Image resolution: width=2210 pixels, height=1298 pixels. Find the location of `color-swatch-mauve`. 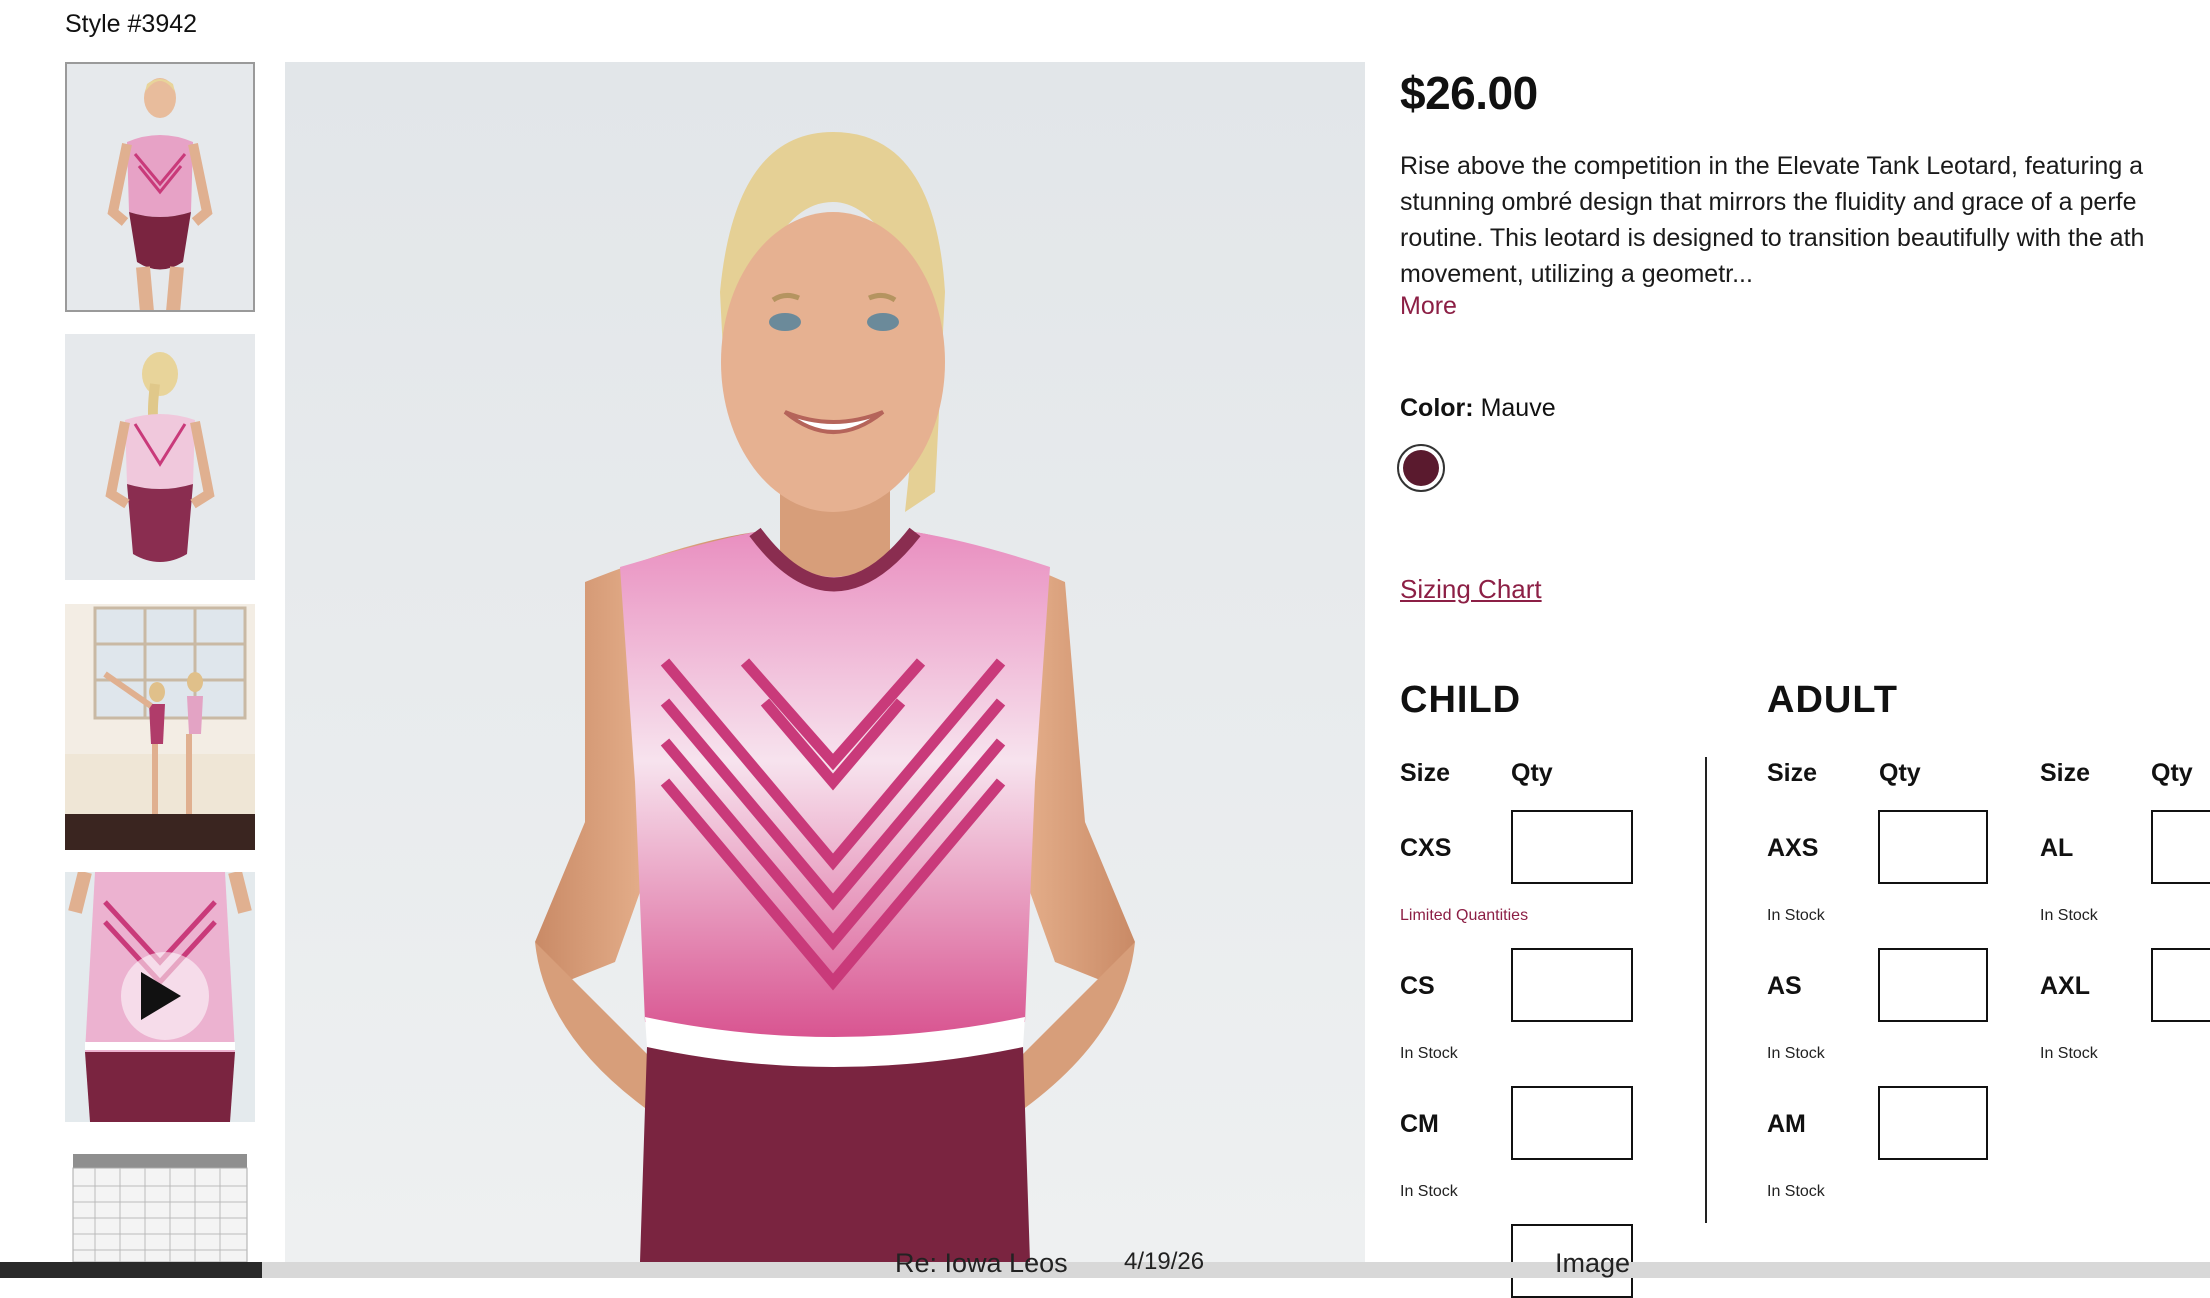

color-swatch-mauve is located at coordinates (1421, 468).